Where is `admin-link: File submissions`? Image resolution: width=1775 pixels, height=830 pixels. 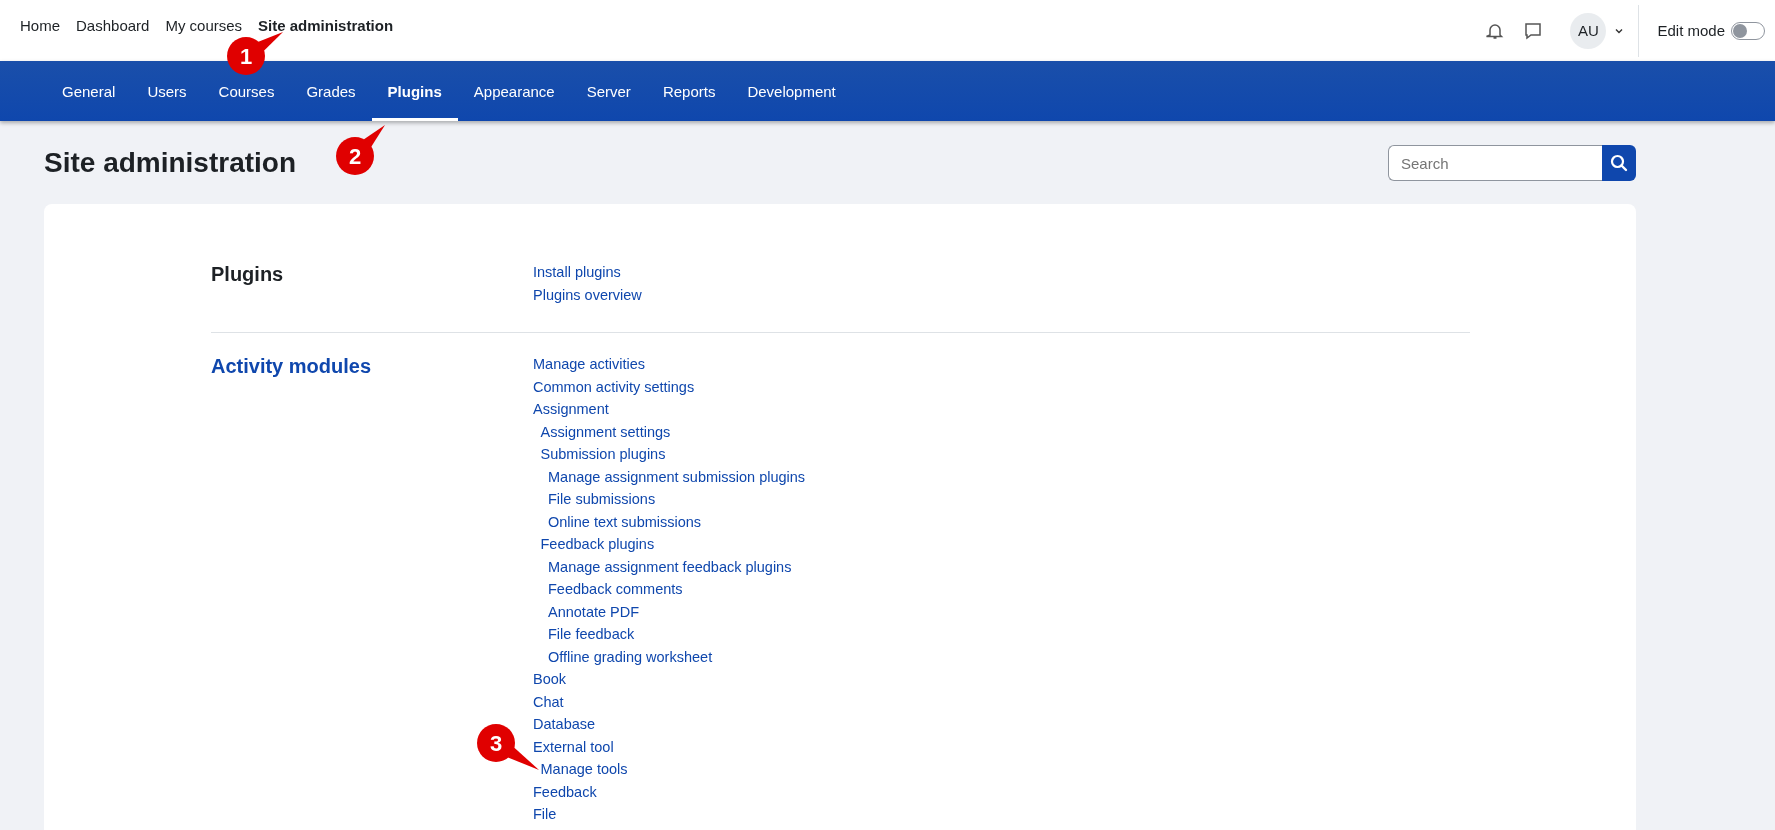
admin-link: File submissions is located at coordinates (602, 499).